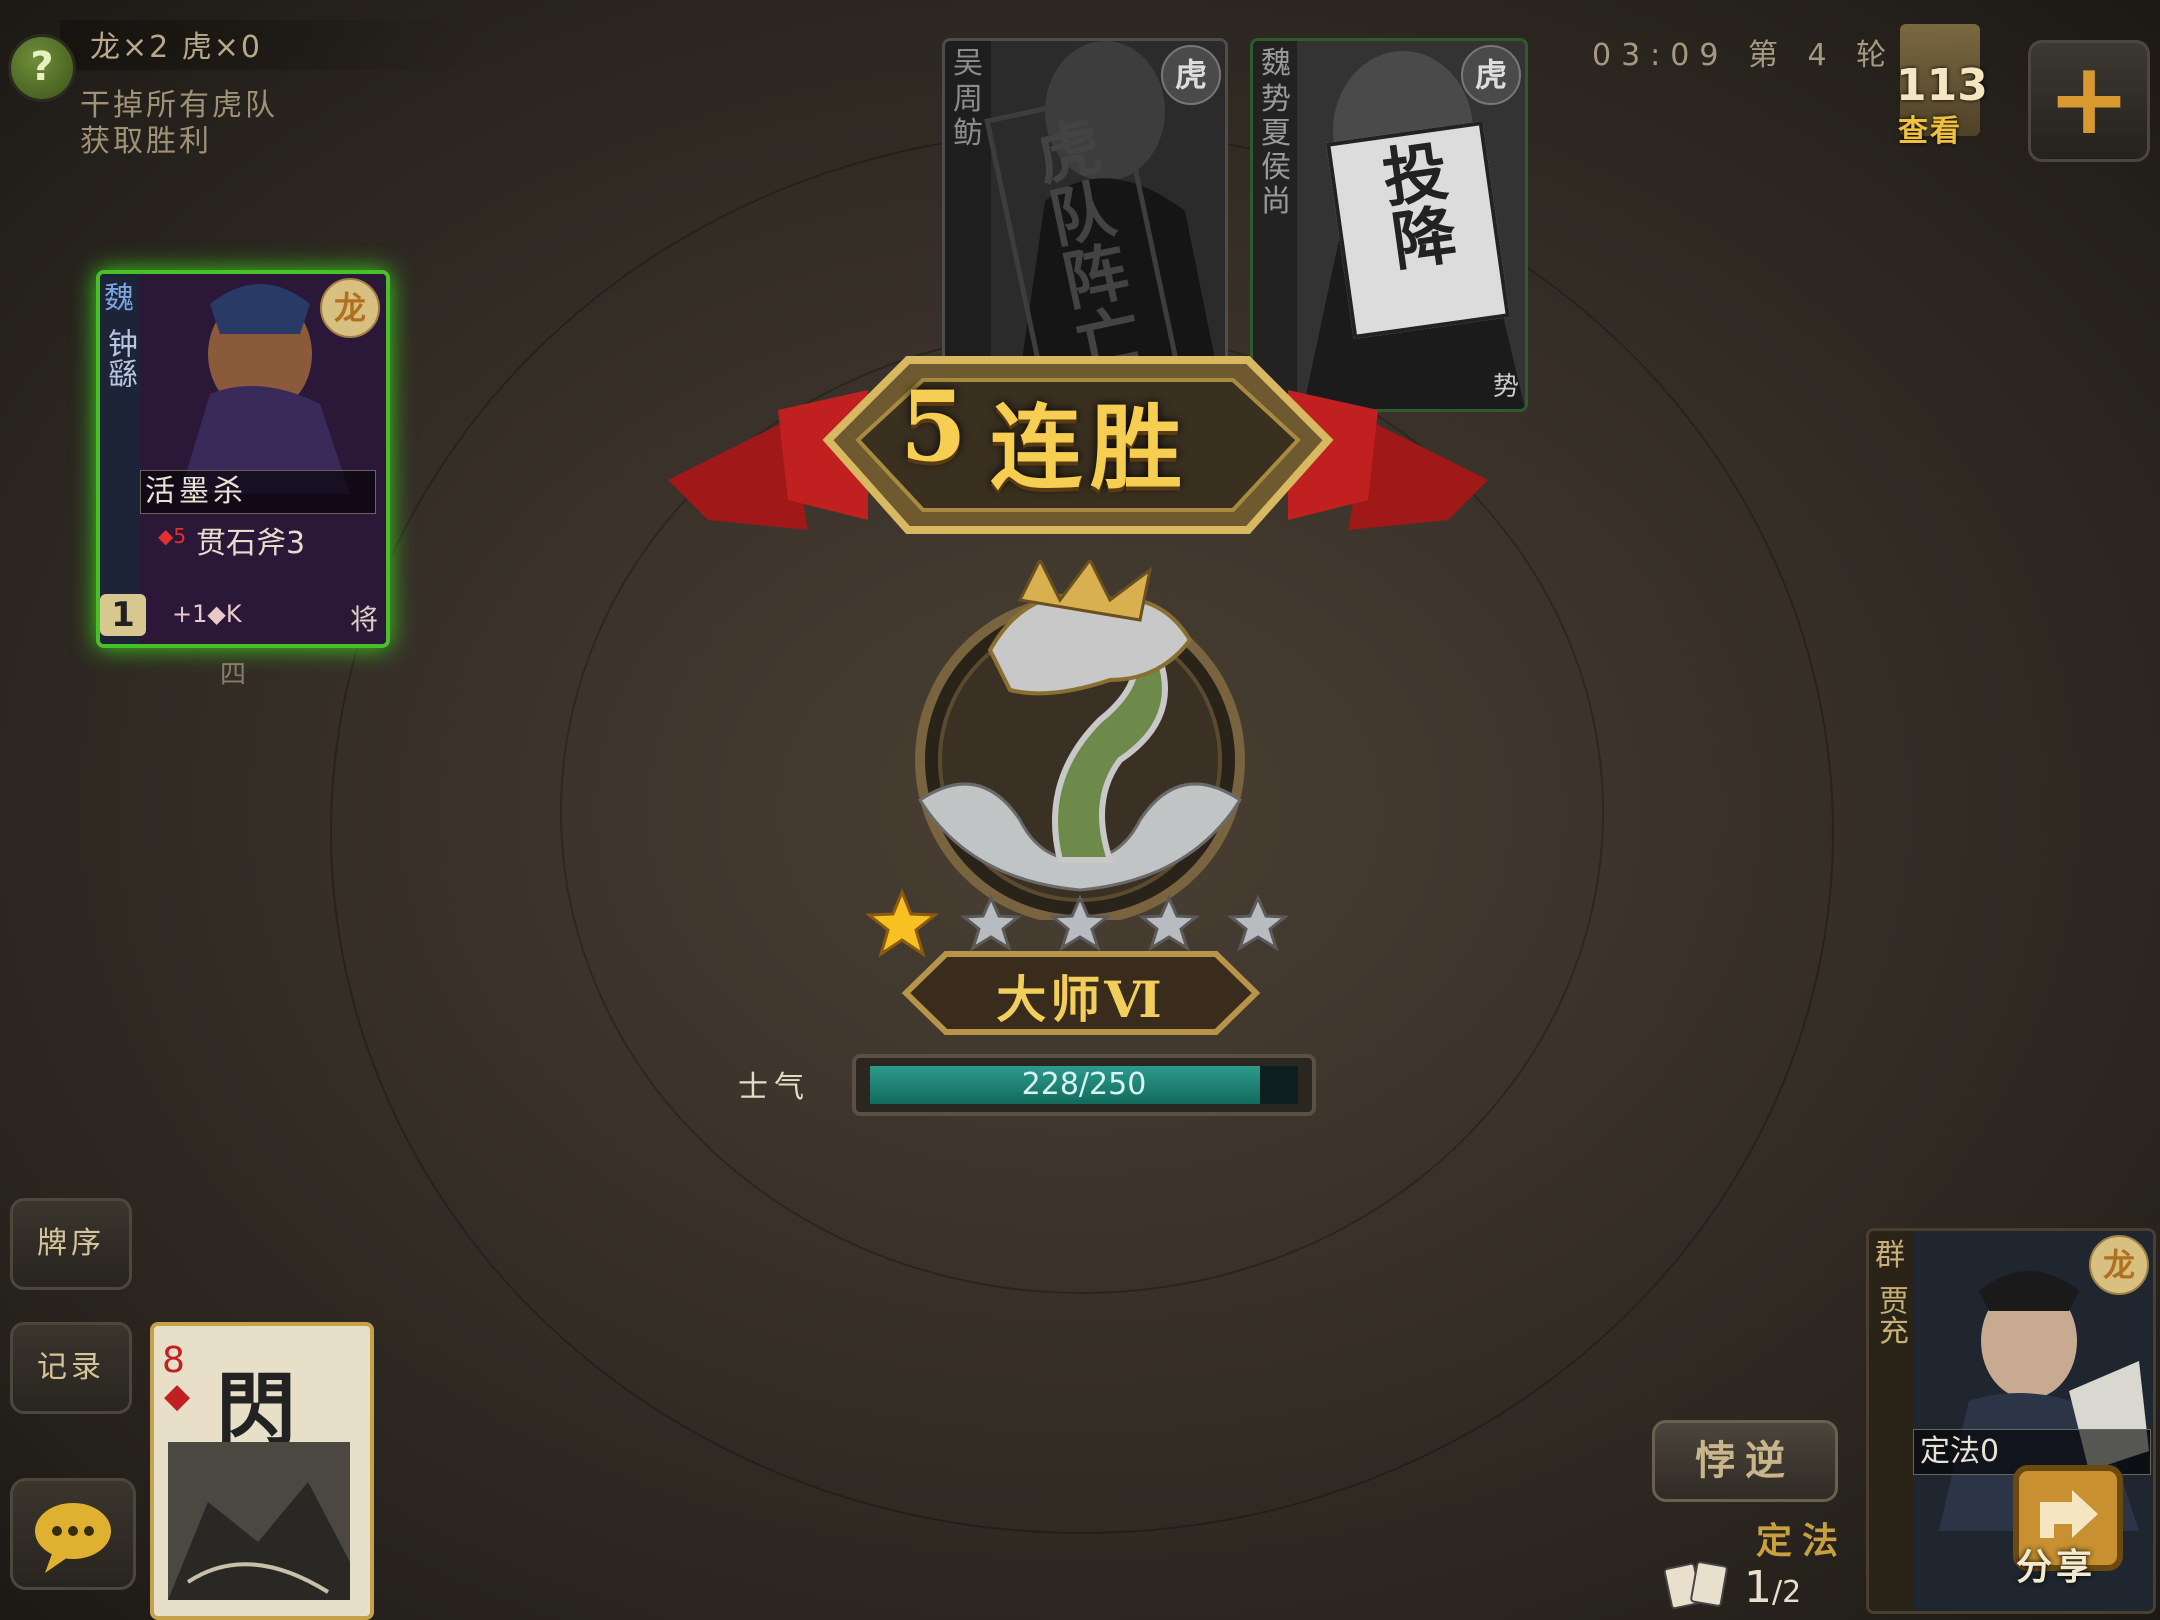  I want to click on morale-bar: 228/250, so click(1084, 1085).